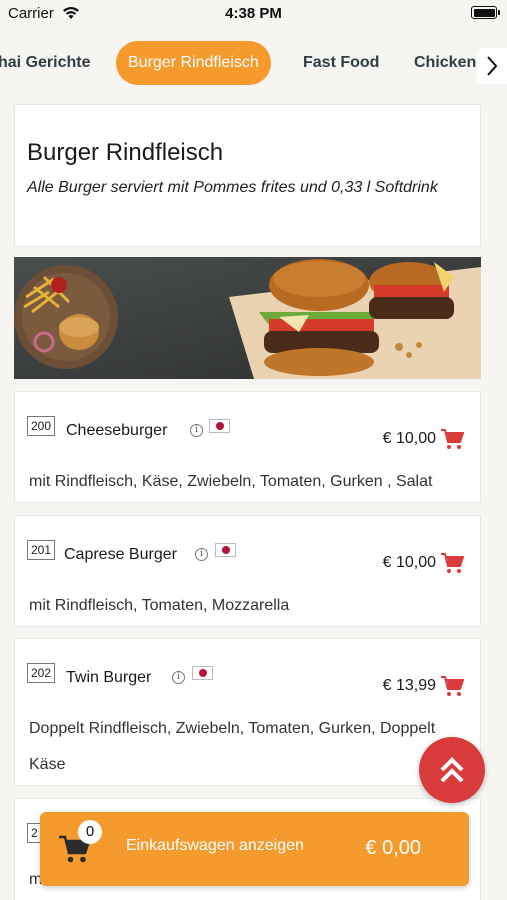 The width and height of the screenshot is (507, 900). I want to click on view-cart-button: 0 Einkaufswagen anzeigen € 0,00, so click(254, 849).